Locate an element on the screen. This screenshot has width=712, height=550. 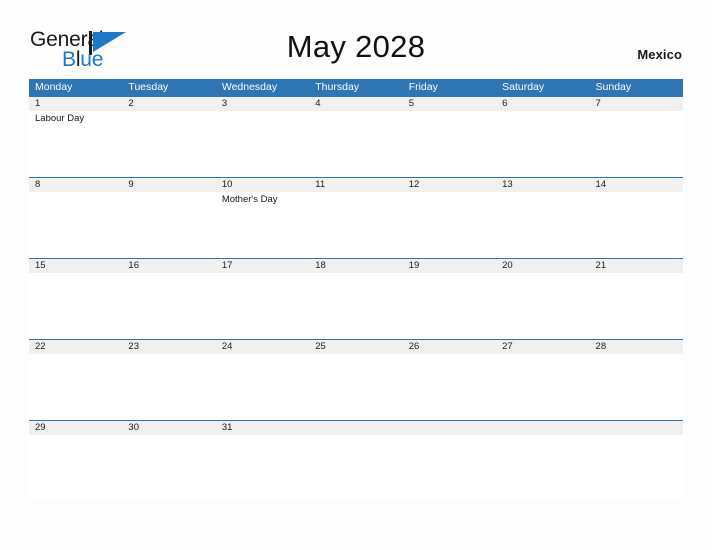
day-cell: Mother's Day is located at coordinates (262, 225).